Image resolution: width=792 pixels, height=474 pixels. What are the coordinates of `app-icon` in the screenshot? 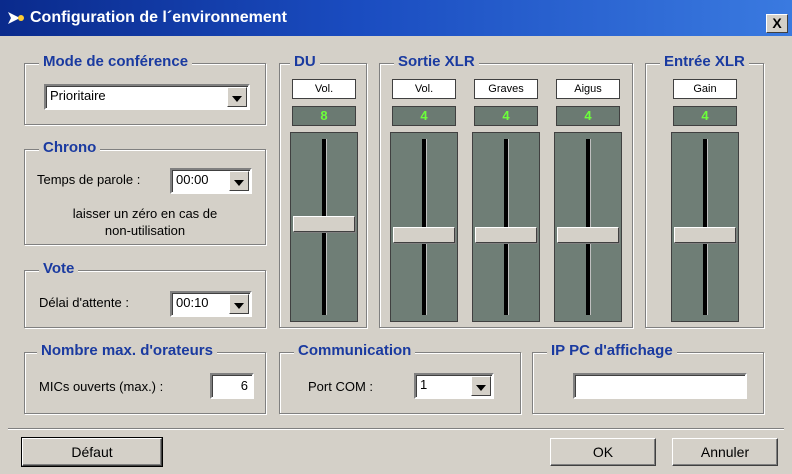 It's located at (16, 18).